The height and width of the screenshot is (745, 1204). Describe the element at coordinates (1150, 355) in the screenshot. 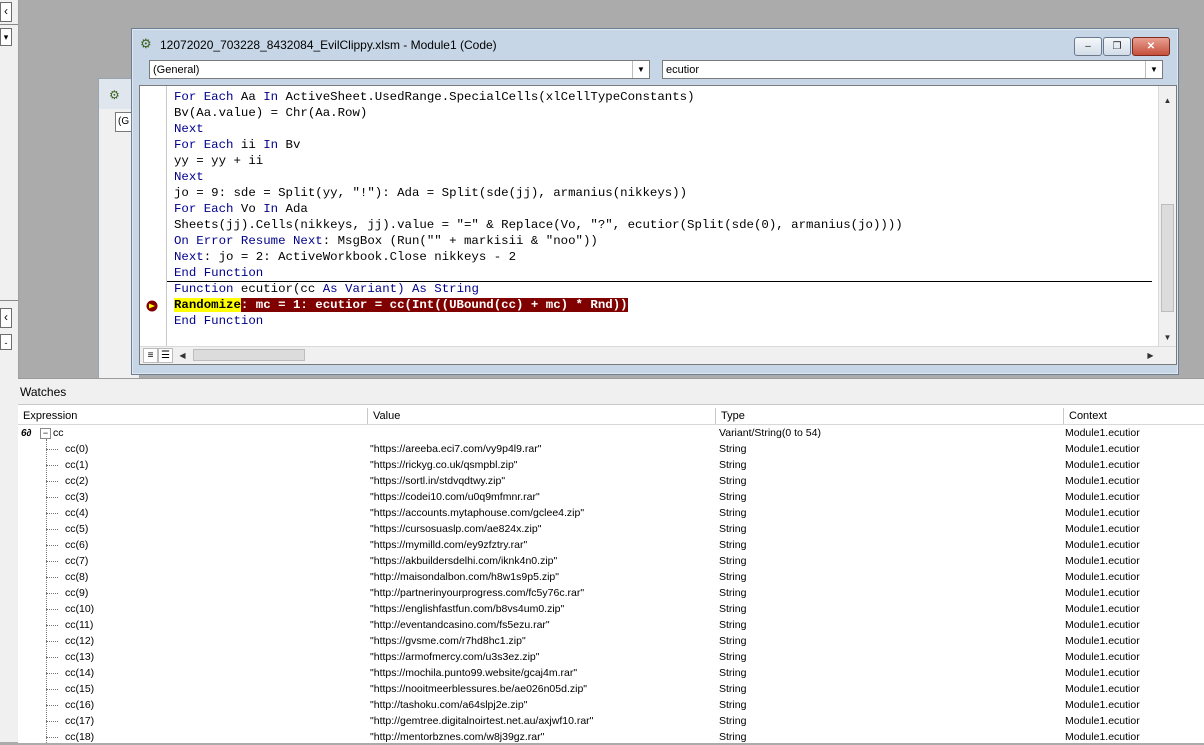

I see `scroll-right-icon: ▶` at that location.